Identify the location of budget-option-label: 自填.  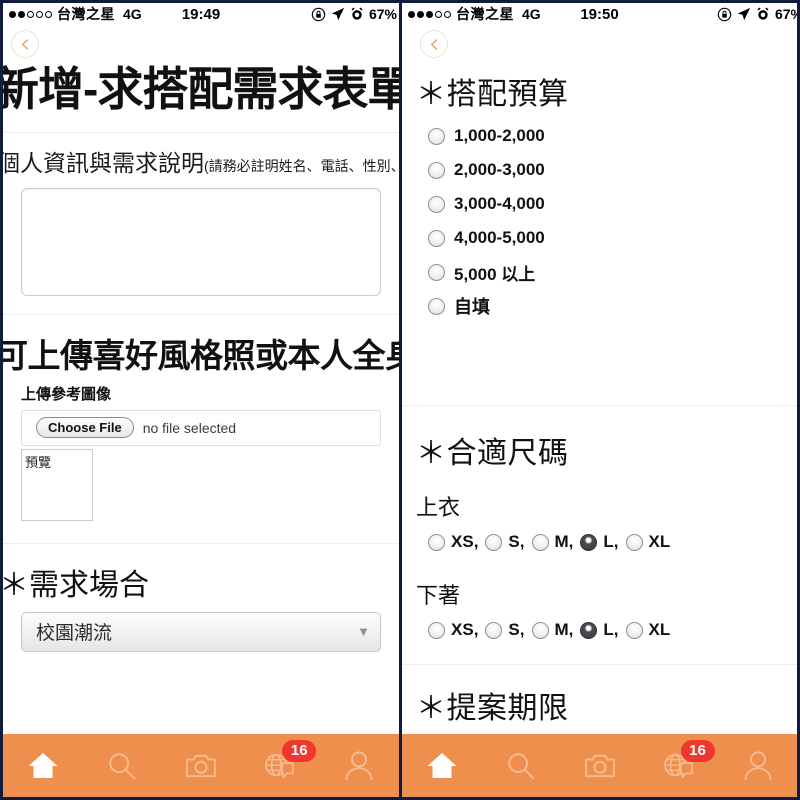
(472, 307).